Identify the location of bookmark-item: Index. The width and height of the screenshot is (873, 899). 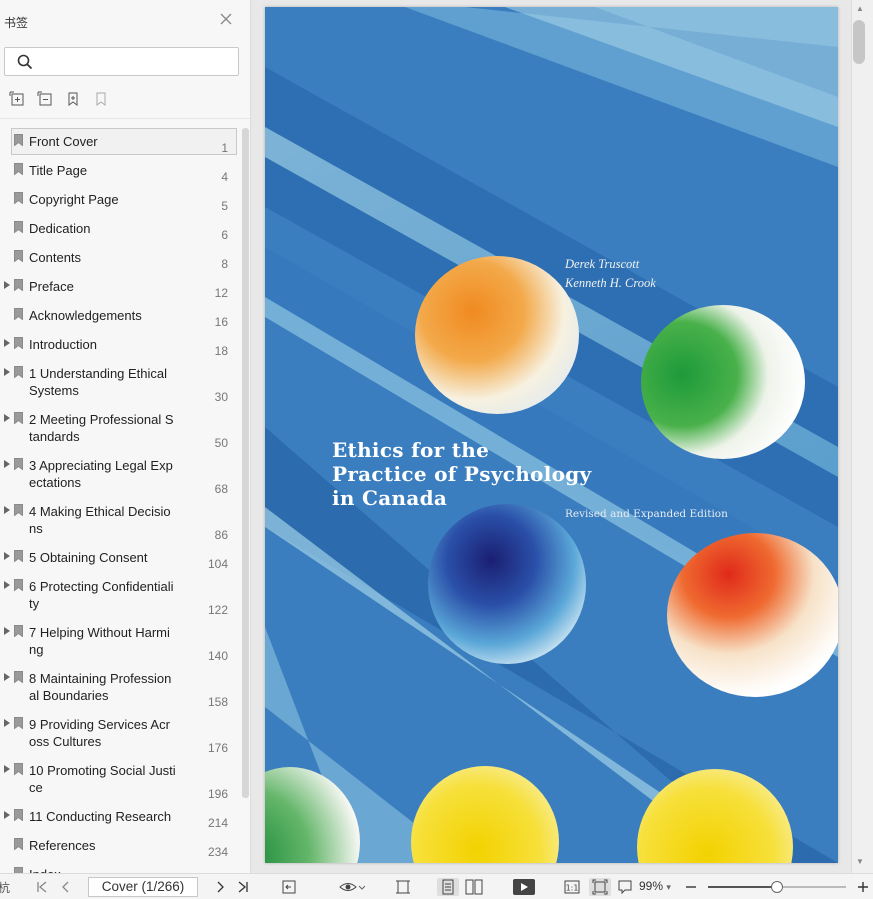
(120, 867).